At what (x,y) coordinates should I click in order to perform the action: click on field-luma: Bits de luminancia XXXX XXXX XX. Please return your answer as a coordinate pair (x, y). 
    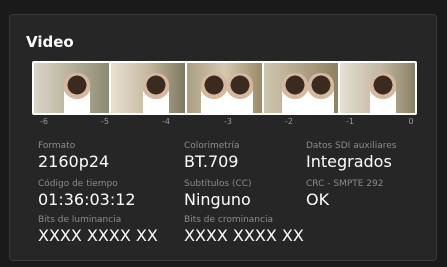
    Looking at the image, I should click on (98, 230).